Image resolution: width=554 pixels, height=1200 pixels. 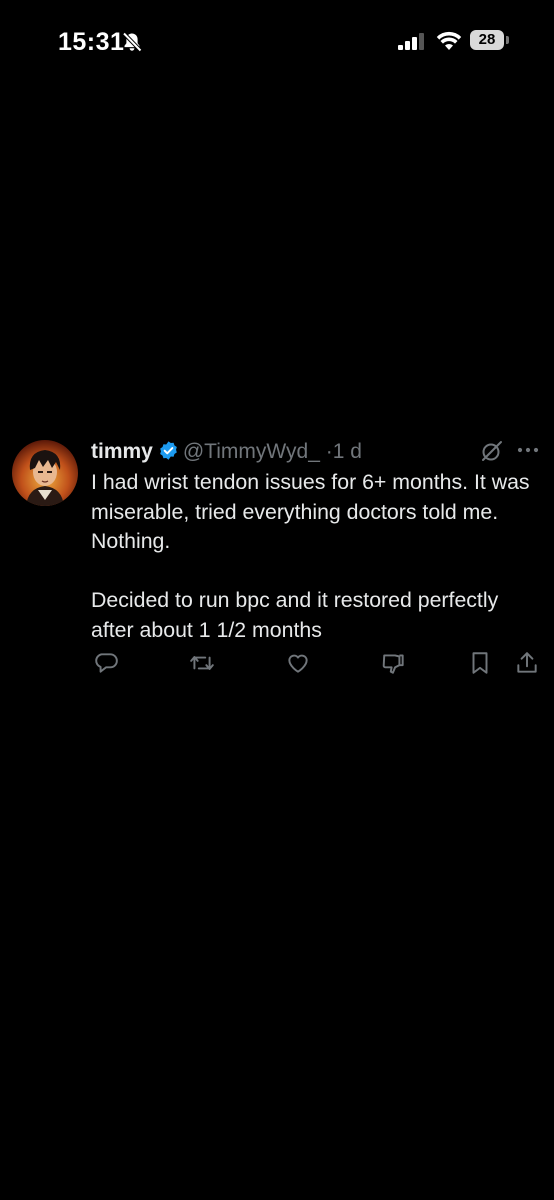 I want to click on display-name: timmy, so click(x=122, y=451).